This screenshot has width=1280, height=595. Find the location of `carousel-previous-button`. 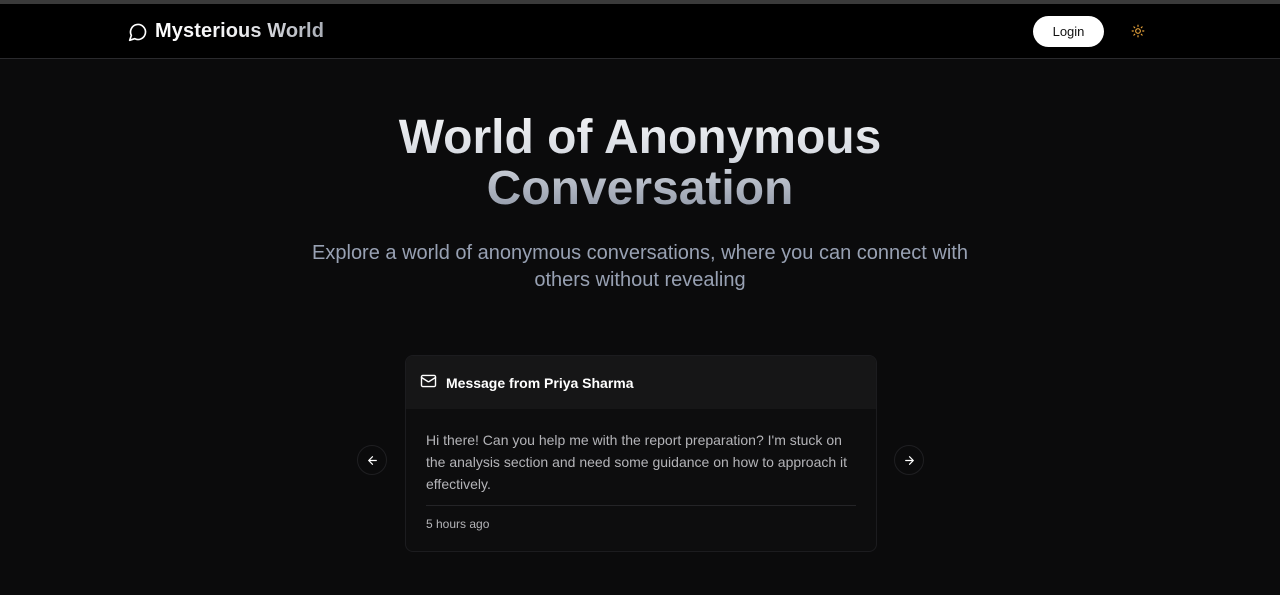

carousel-previous-button is located at coordinates (372, 460).